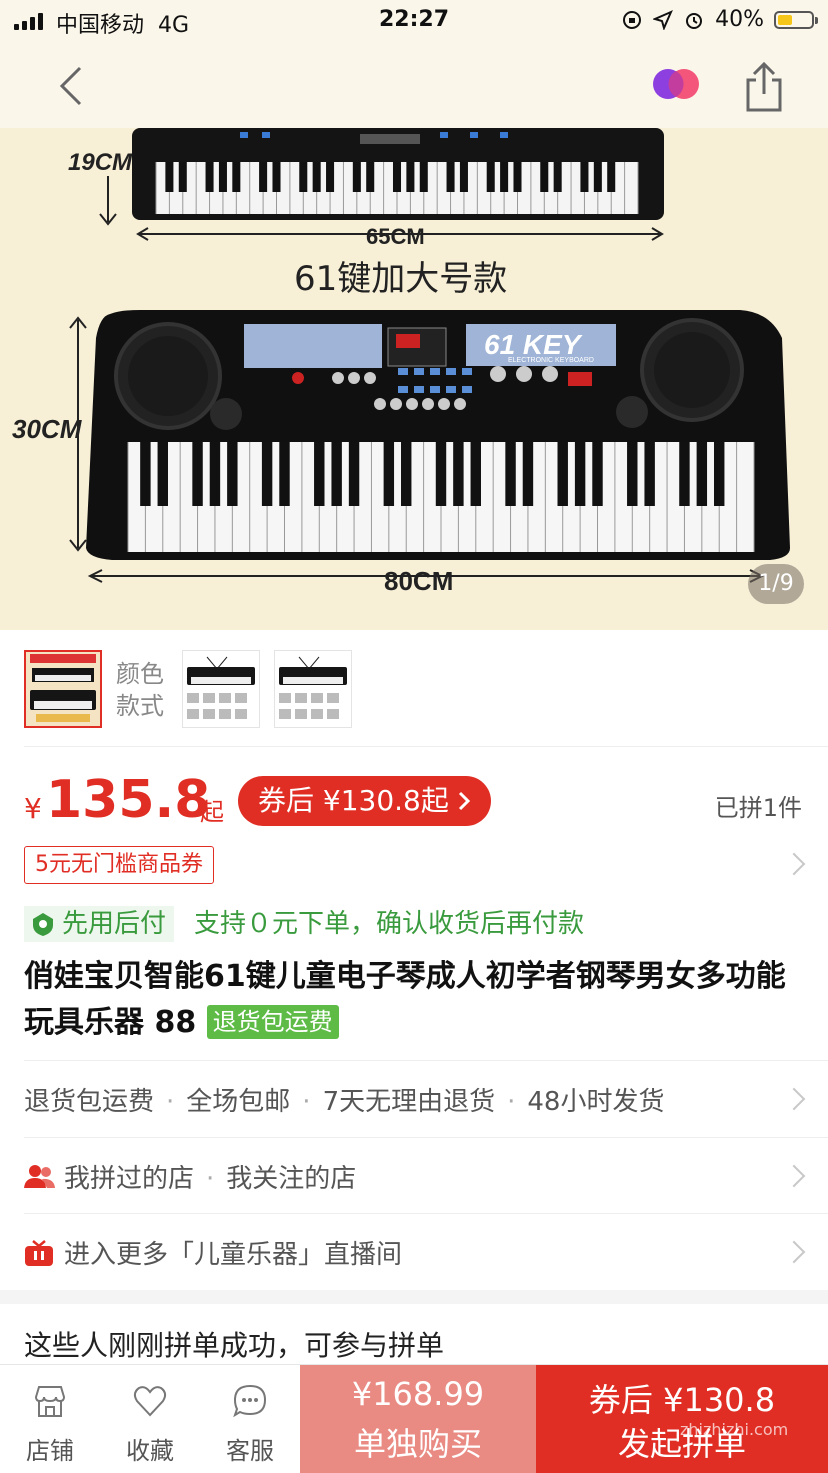 The image size is (828, 1473). What do you see at coordinates (272, 1022) in the screenshot?
I see `return-shipping-badge: 退货包运费` at bounding box center [272, 1022].